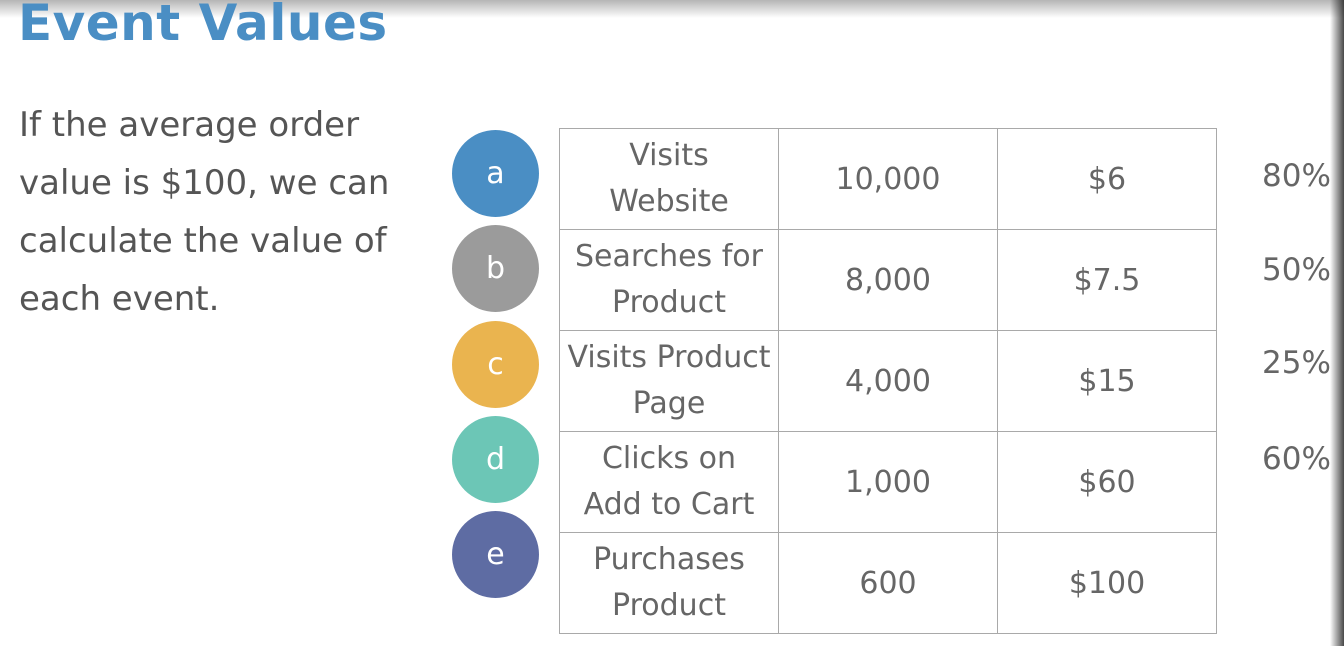 This screenshot has width=1344, height=646. I want to click on event-badge-letter: d, so click(495, 459).